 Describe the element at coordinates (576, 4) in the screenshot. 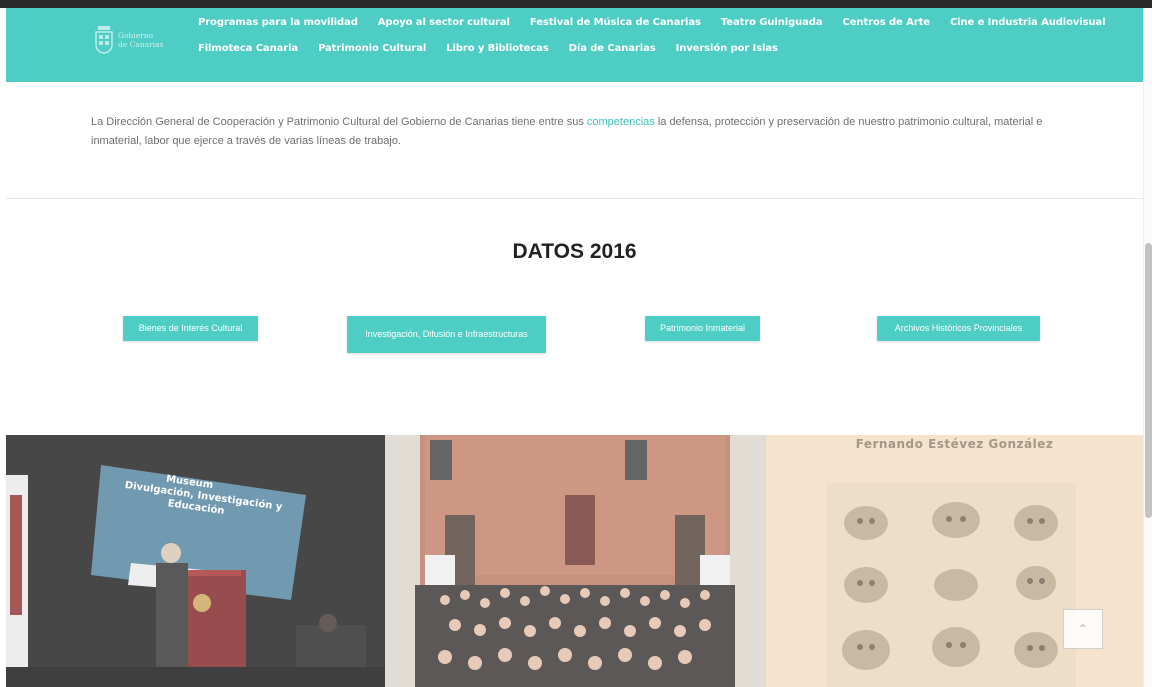

I see `browser-top-edge` at that location.